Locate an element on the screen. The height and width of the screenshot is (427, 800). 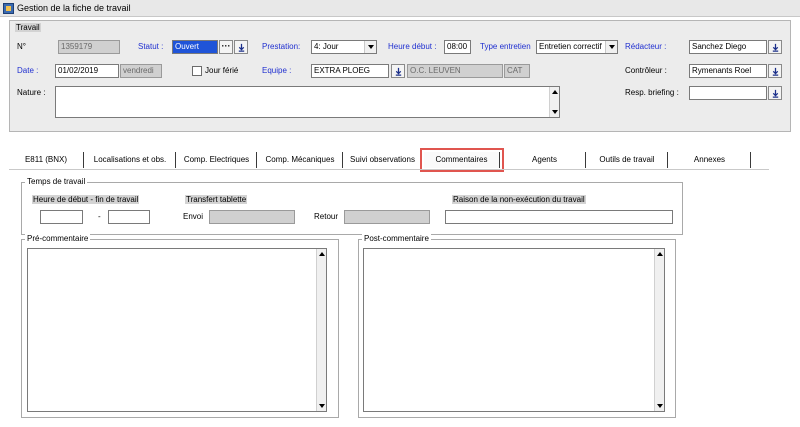
equipe-label: Equipe : is located at coordinates (277, 70).